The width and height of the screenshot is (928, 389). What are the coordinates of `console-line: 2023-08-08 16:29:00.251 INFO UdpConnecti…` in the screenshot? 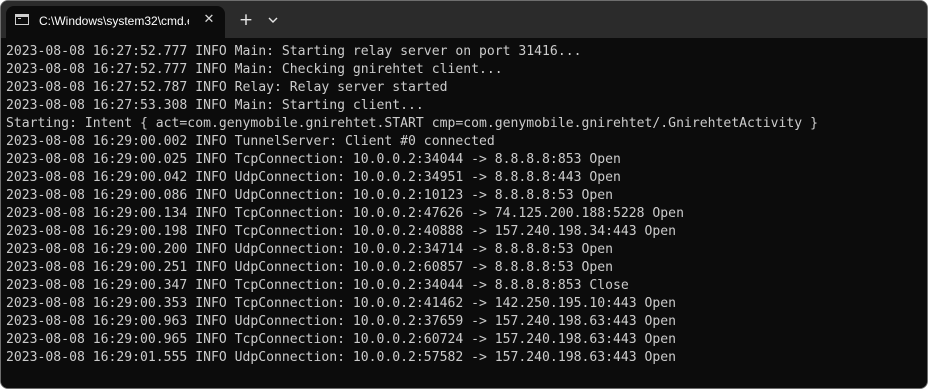 It's located at (309, 267).